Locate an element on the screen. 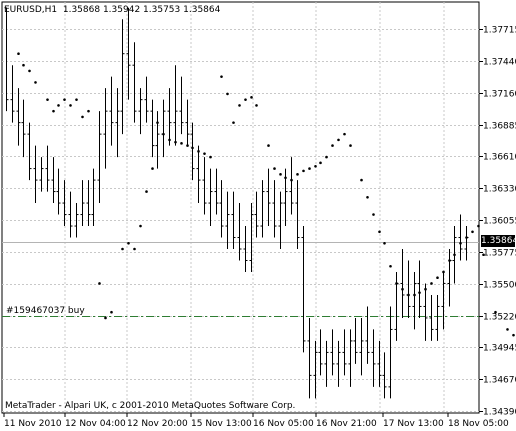 The height and width of the screenshot is (431, 516). price-axis-label: 1.37715 is located at coordinates (499, 31).